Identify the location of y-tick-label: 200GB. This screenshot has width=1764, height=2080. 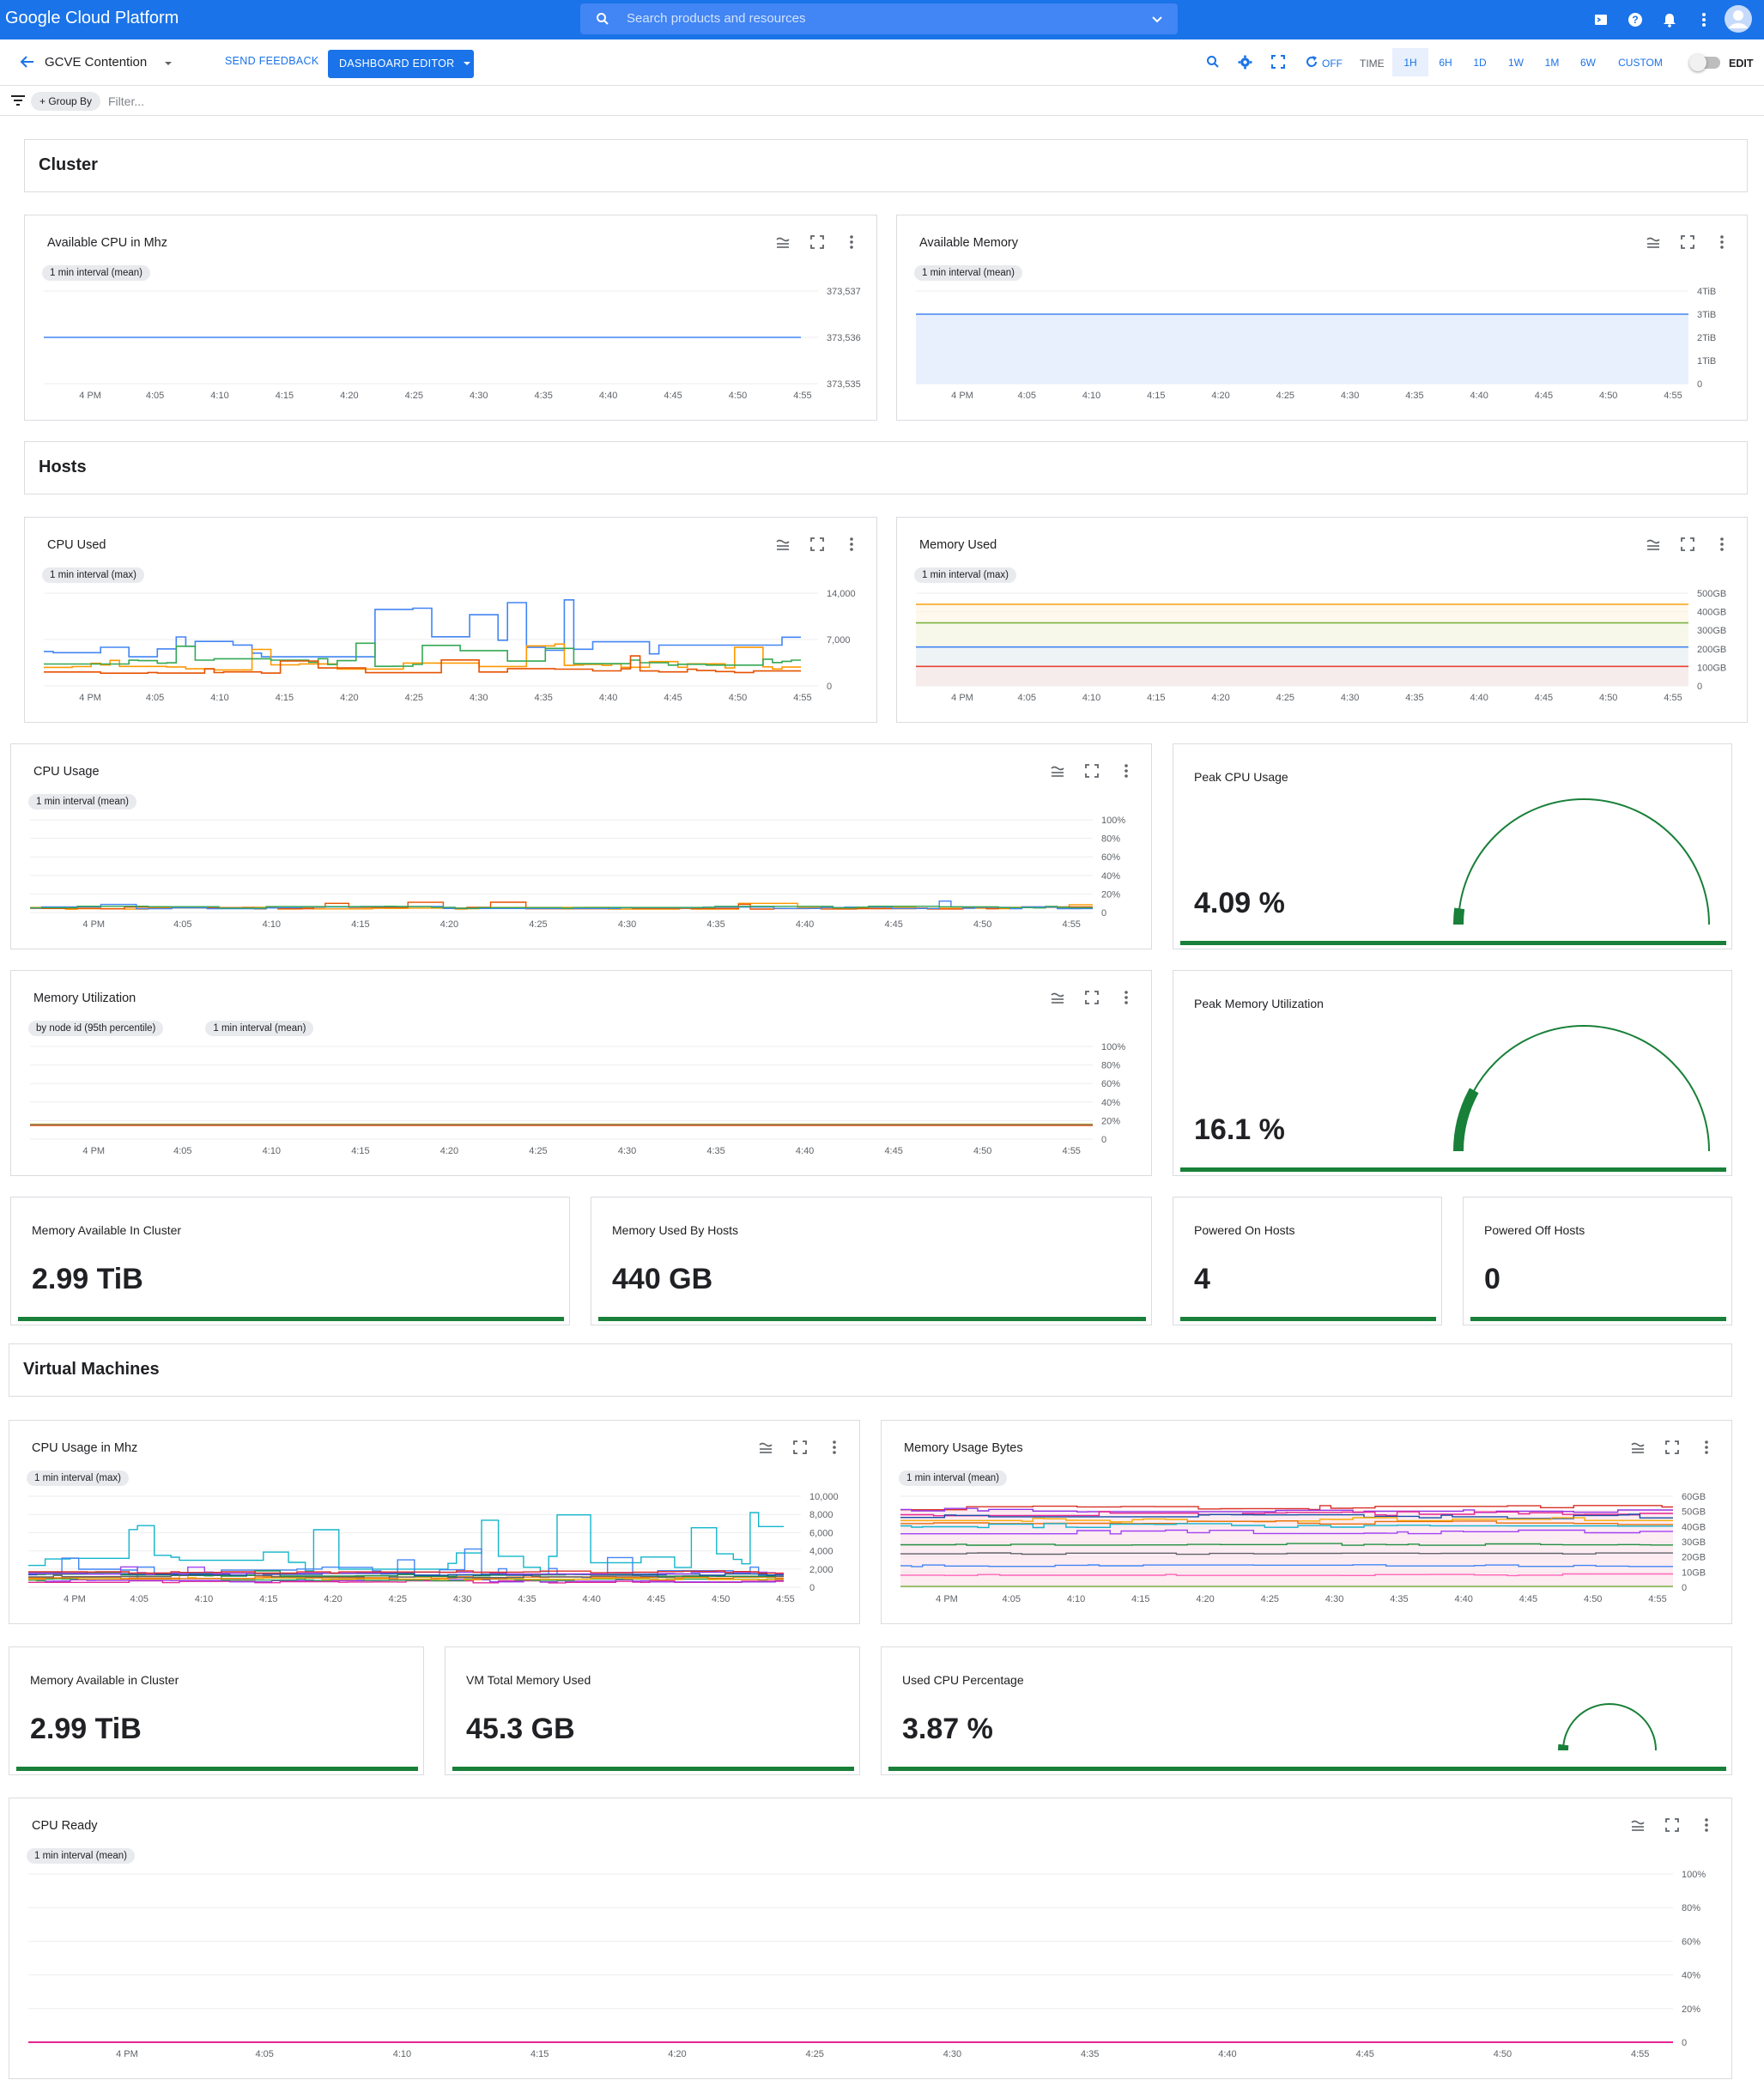
(1711, 650).